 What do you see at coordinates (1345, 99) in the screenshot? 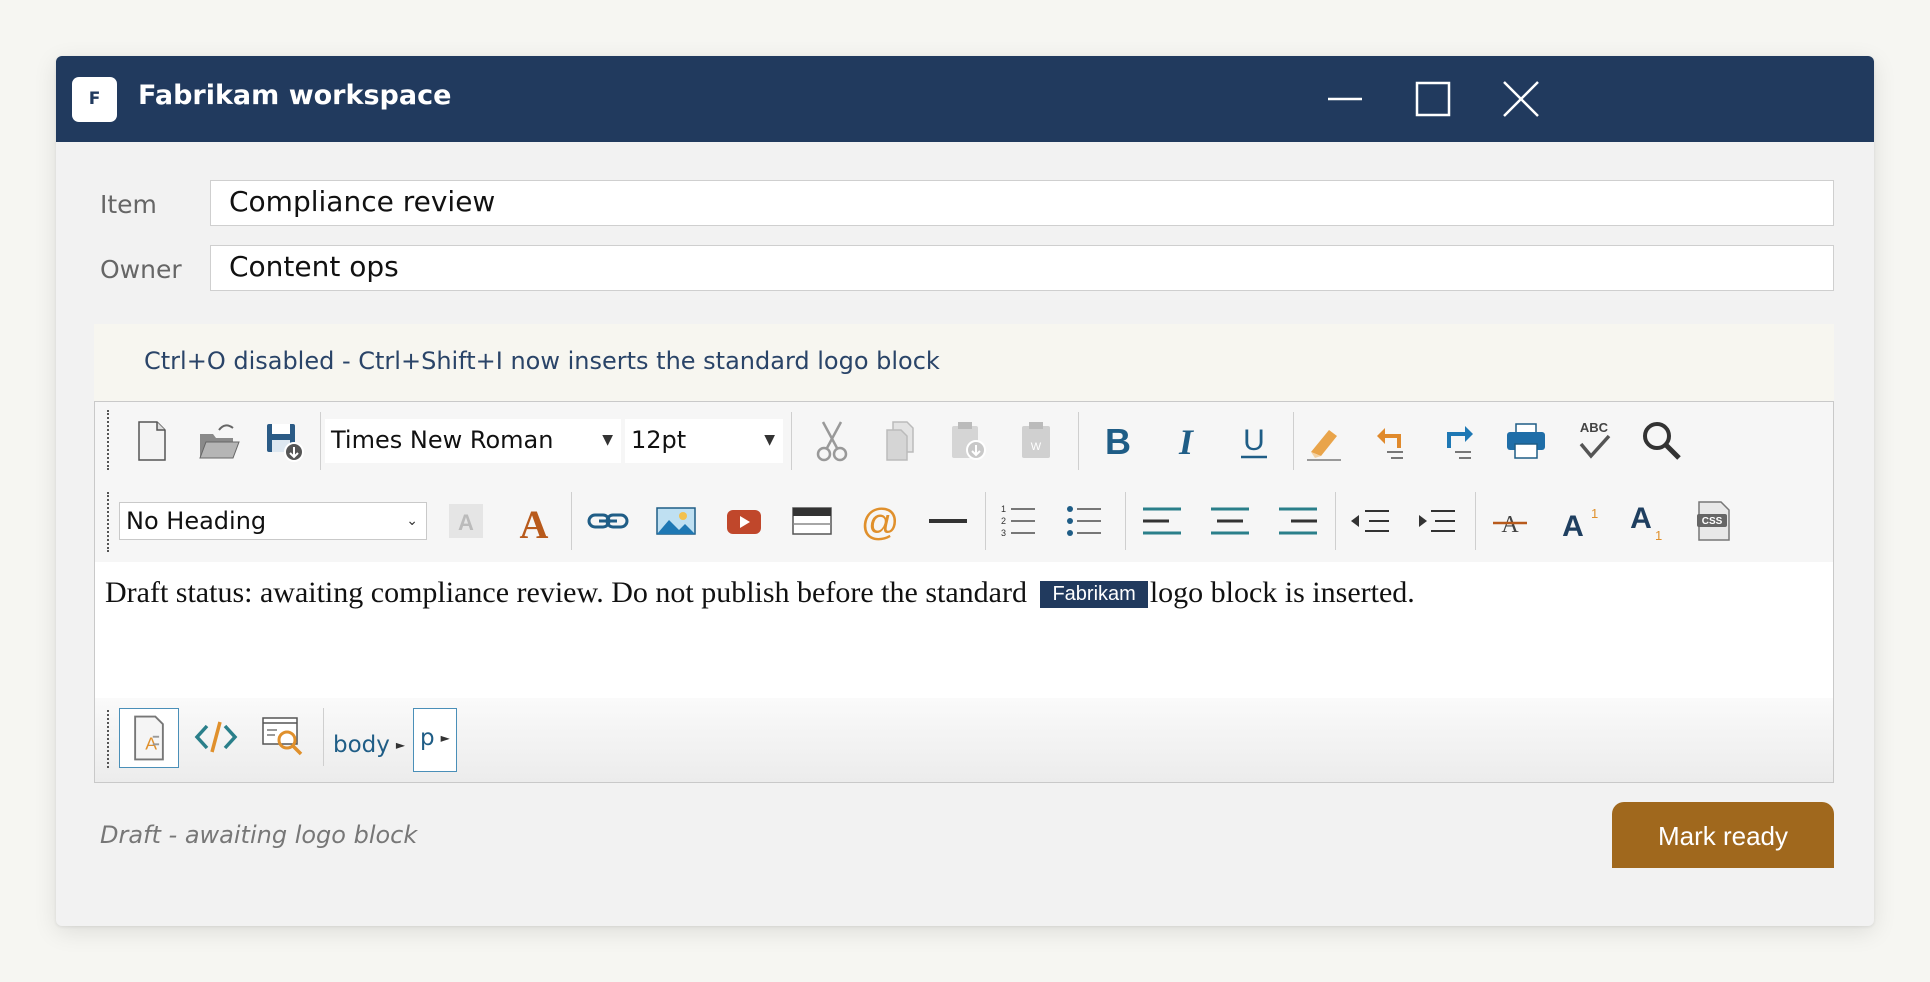
I see `minimize-icon` at bounding box center [1345, 99].